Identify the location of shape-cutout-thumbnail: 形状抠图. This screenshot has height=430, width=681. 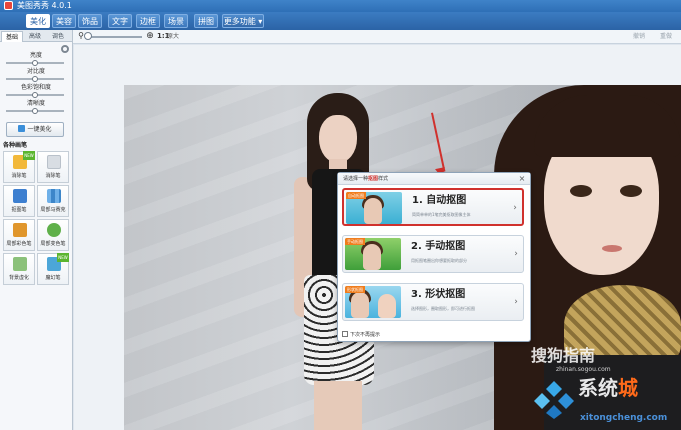
(373, 302).